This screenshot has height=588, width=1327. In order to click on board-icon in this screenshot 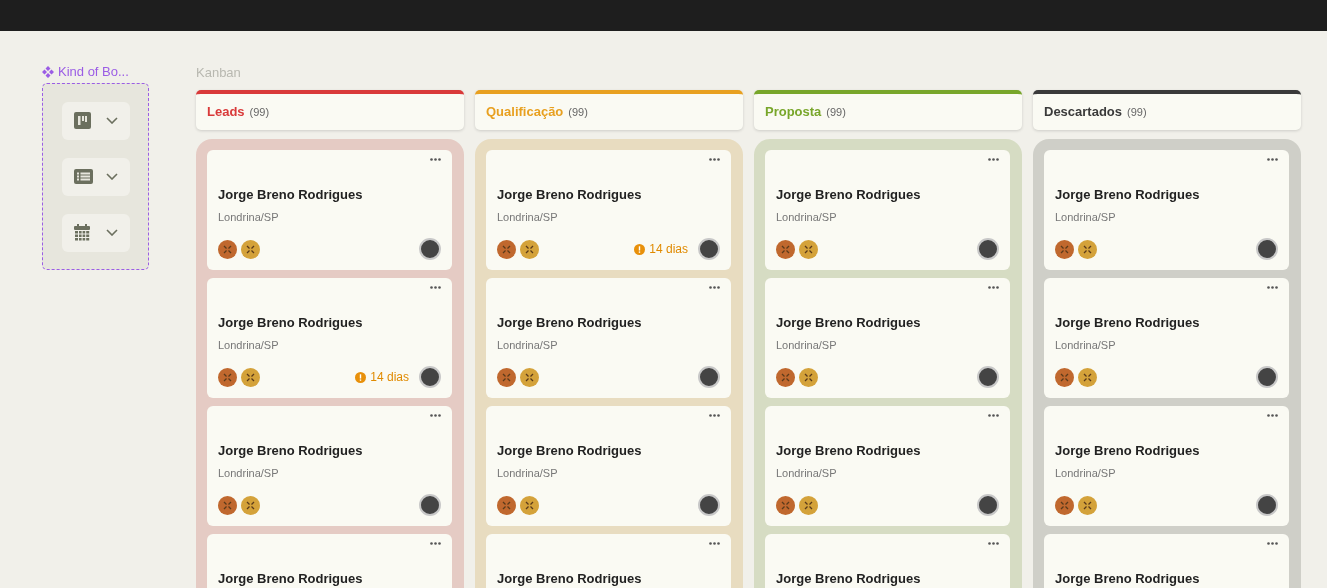, I will do `click(82, 120)`.